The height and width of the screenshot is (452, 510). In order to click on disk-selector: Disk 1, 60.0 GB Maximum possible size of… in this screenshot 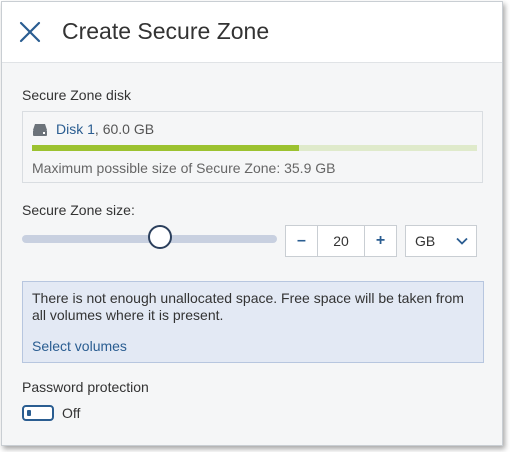, I will do `click(252, 147)`.